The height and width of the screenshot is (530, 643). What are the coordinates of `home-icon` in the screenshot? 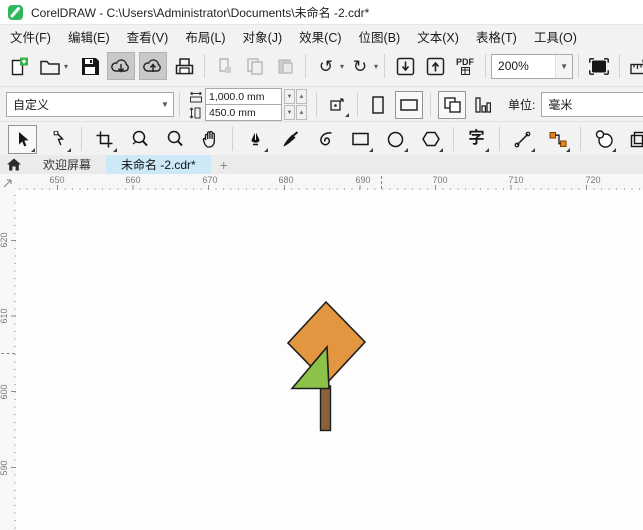 It's located at (14, 164).